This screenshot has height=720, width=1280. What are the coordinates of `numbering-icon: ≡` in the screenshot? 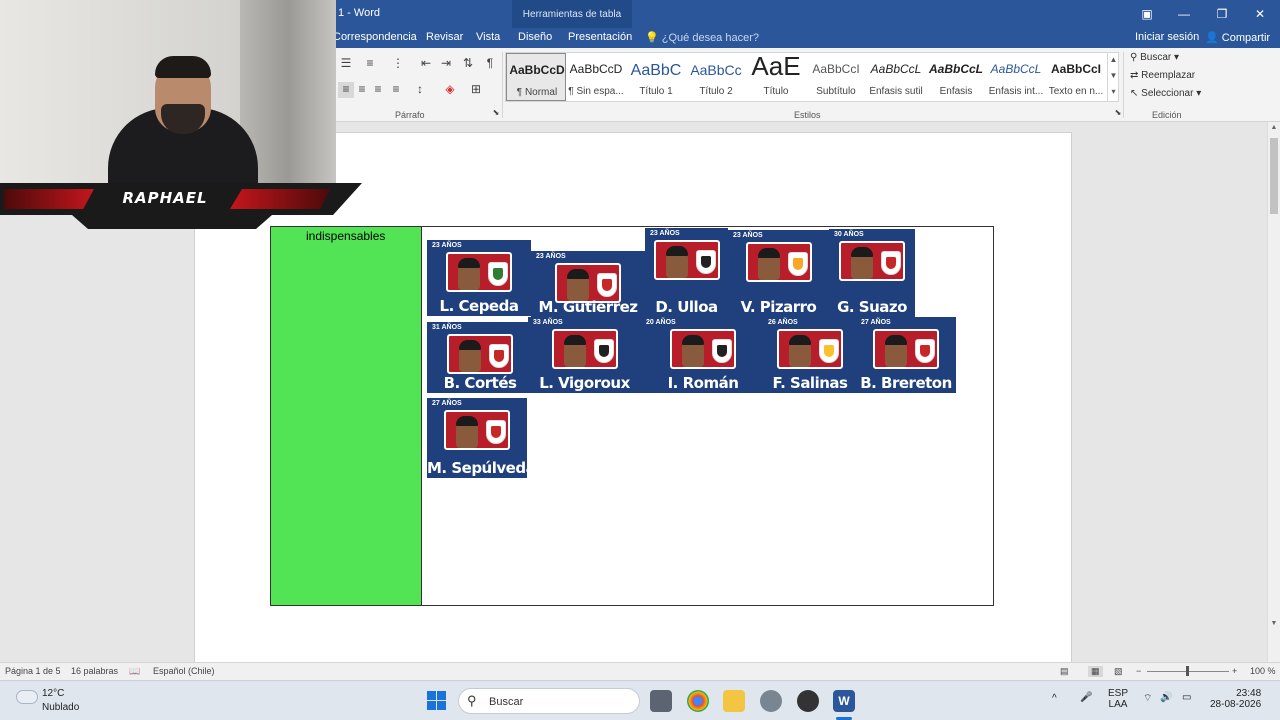 It's located at (370, 64).